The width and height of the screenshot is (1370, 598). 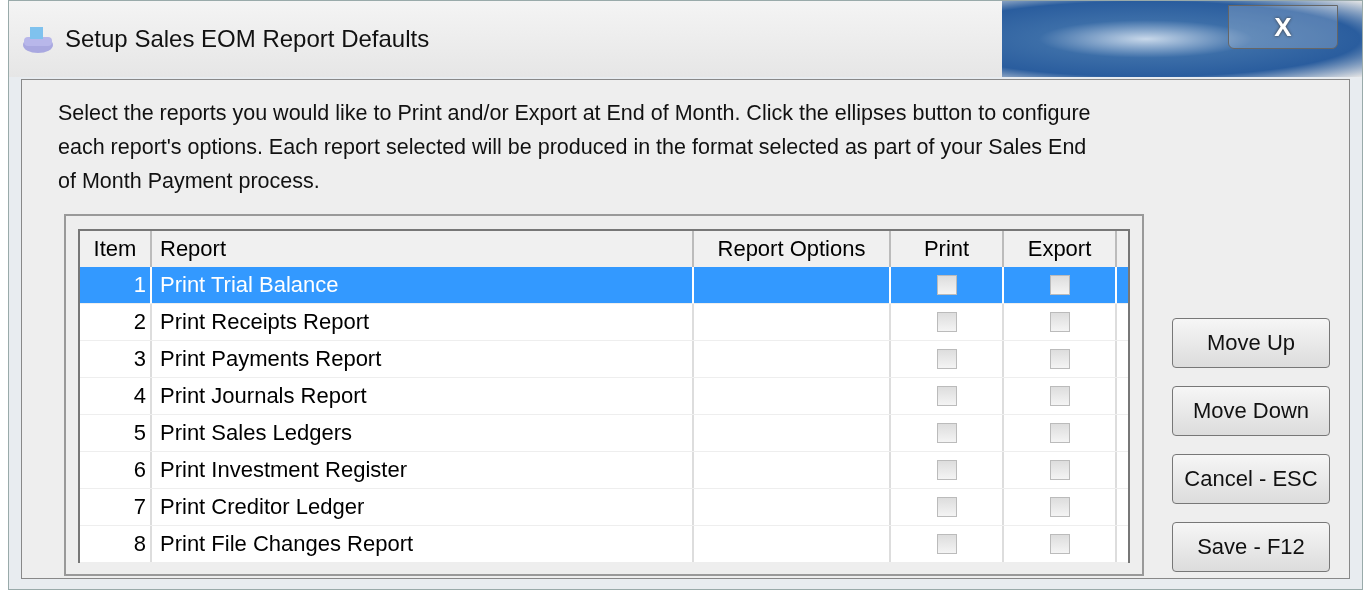 What do you see at coordinates (604, 359) in the screenshot?
I see `report-row: 3 Print Payments Report` at bounding box center [604, 359].